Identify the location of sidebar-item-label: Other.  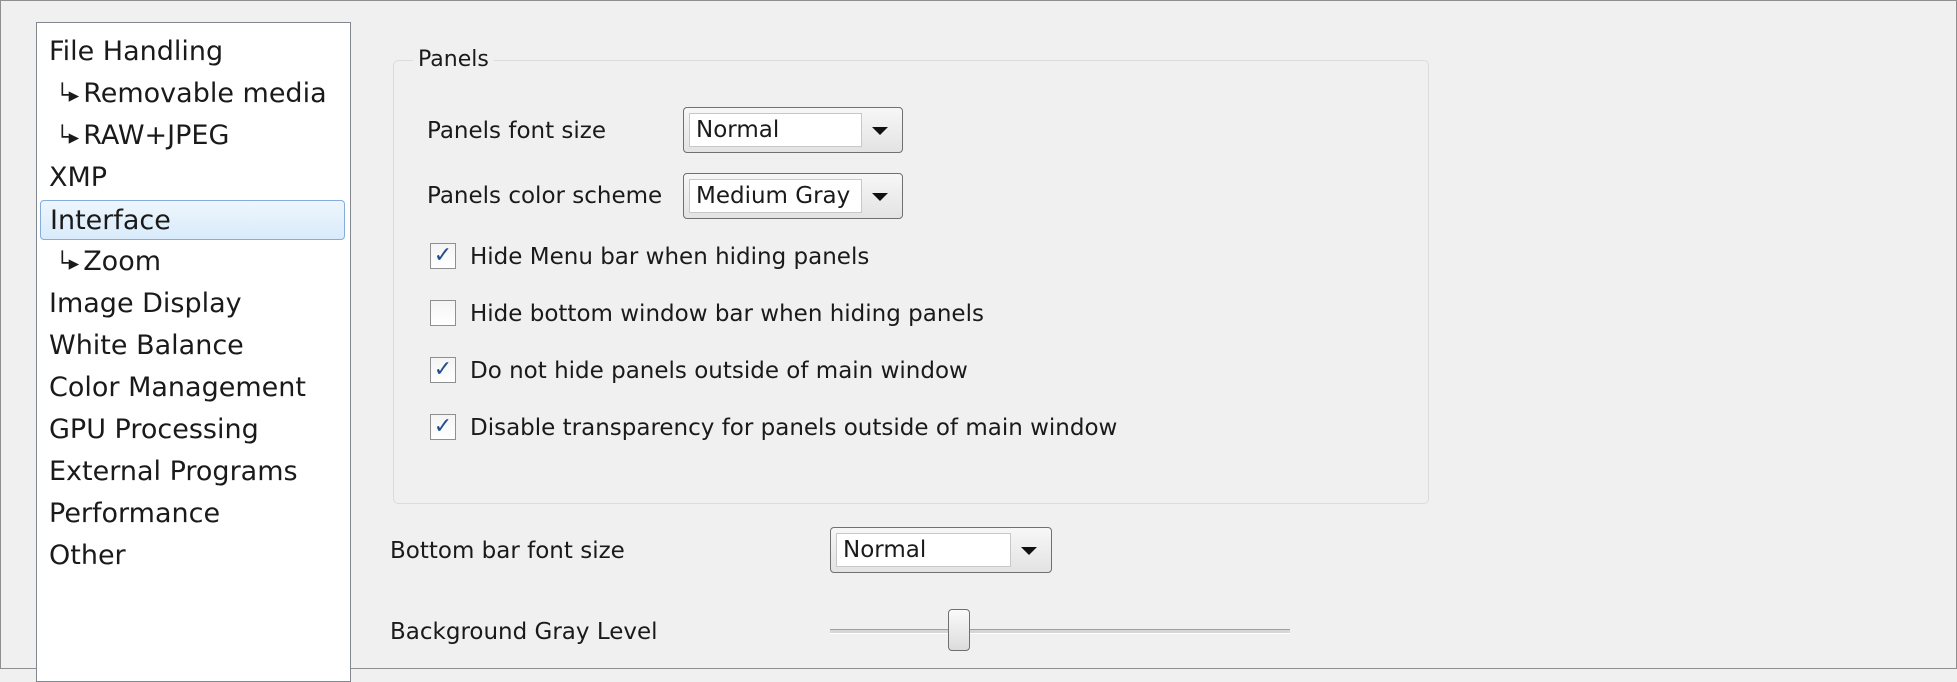
(87, 555).